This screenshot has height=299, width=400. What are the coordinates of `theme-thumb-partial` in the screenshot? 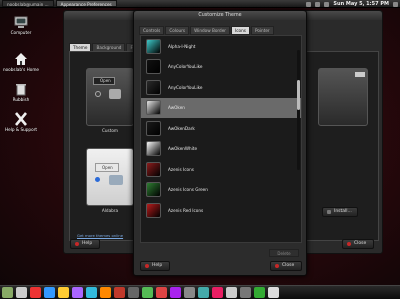 It's located at (343, 97).